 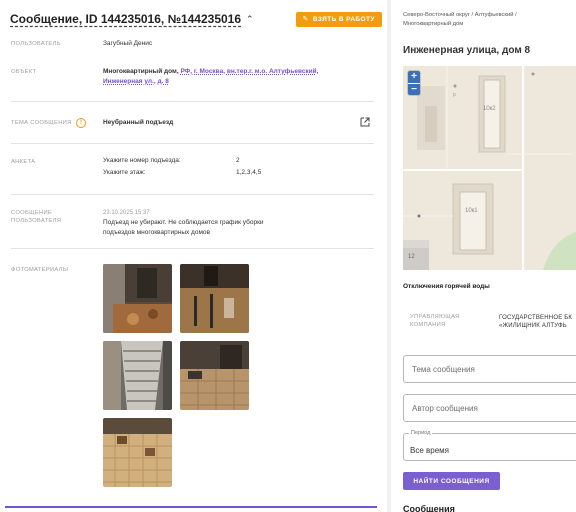 What do you see at coordinates (128, 43) in the screenshot?
I see `user-value: Загубный Денис` at bounding box center [128, 43].